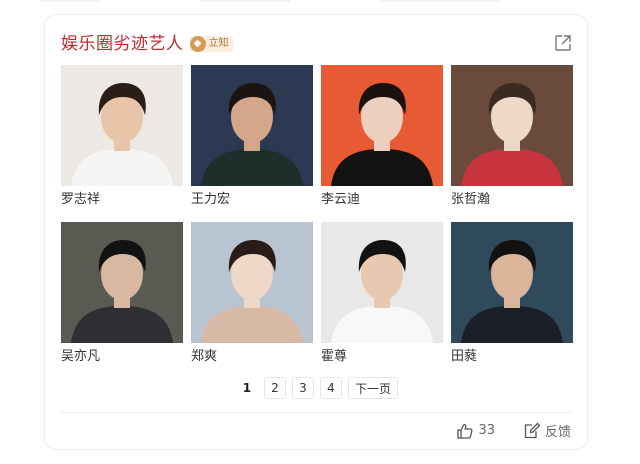 Image resolution: width=640 pixels, height=464 pixels. What do you see at coordinates (382, 357) in the screenshot?
I see `person-name: 霍尊` at bounding box center [382, 357].